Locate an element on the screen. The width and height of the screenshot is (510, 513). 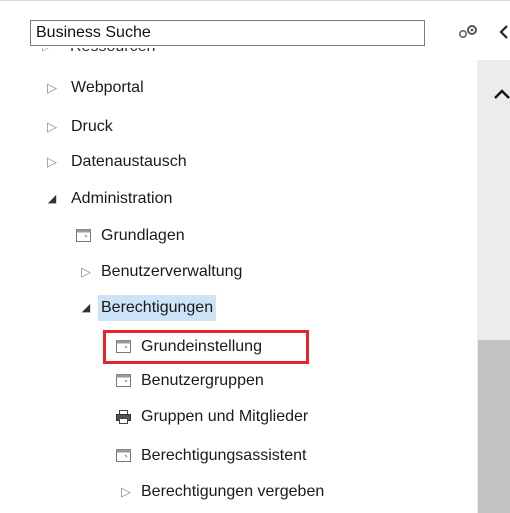
search-input is located at coordinates (227, 33).